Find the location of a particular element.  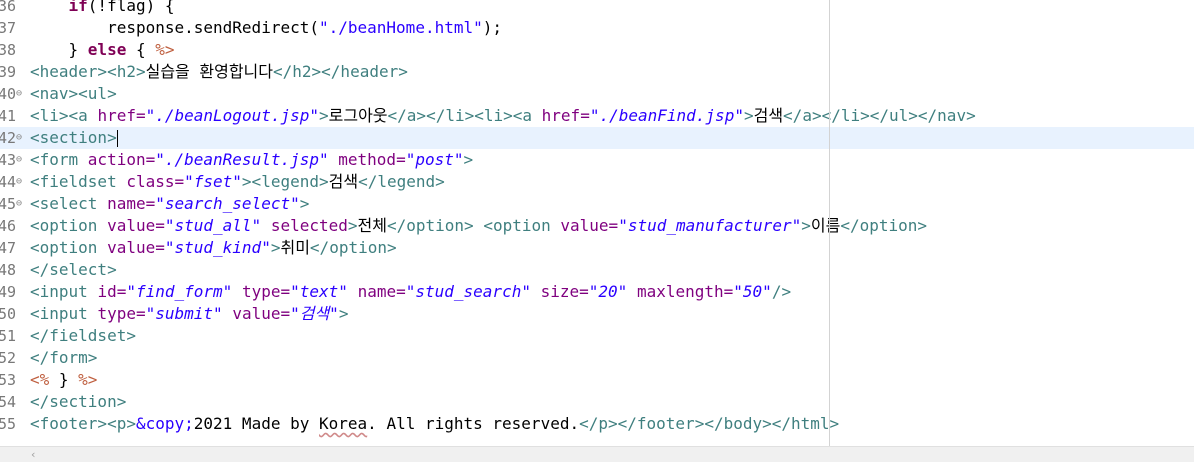

code-text: <header><h2>실습을 환영합니다</h2></header> is located at coordinates (219, 72).